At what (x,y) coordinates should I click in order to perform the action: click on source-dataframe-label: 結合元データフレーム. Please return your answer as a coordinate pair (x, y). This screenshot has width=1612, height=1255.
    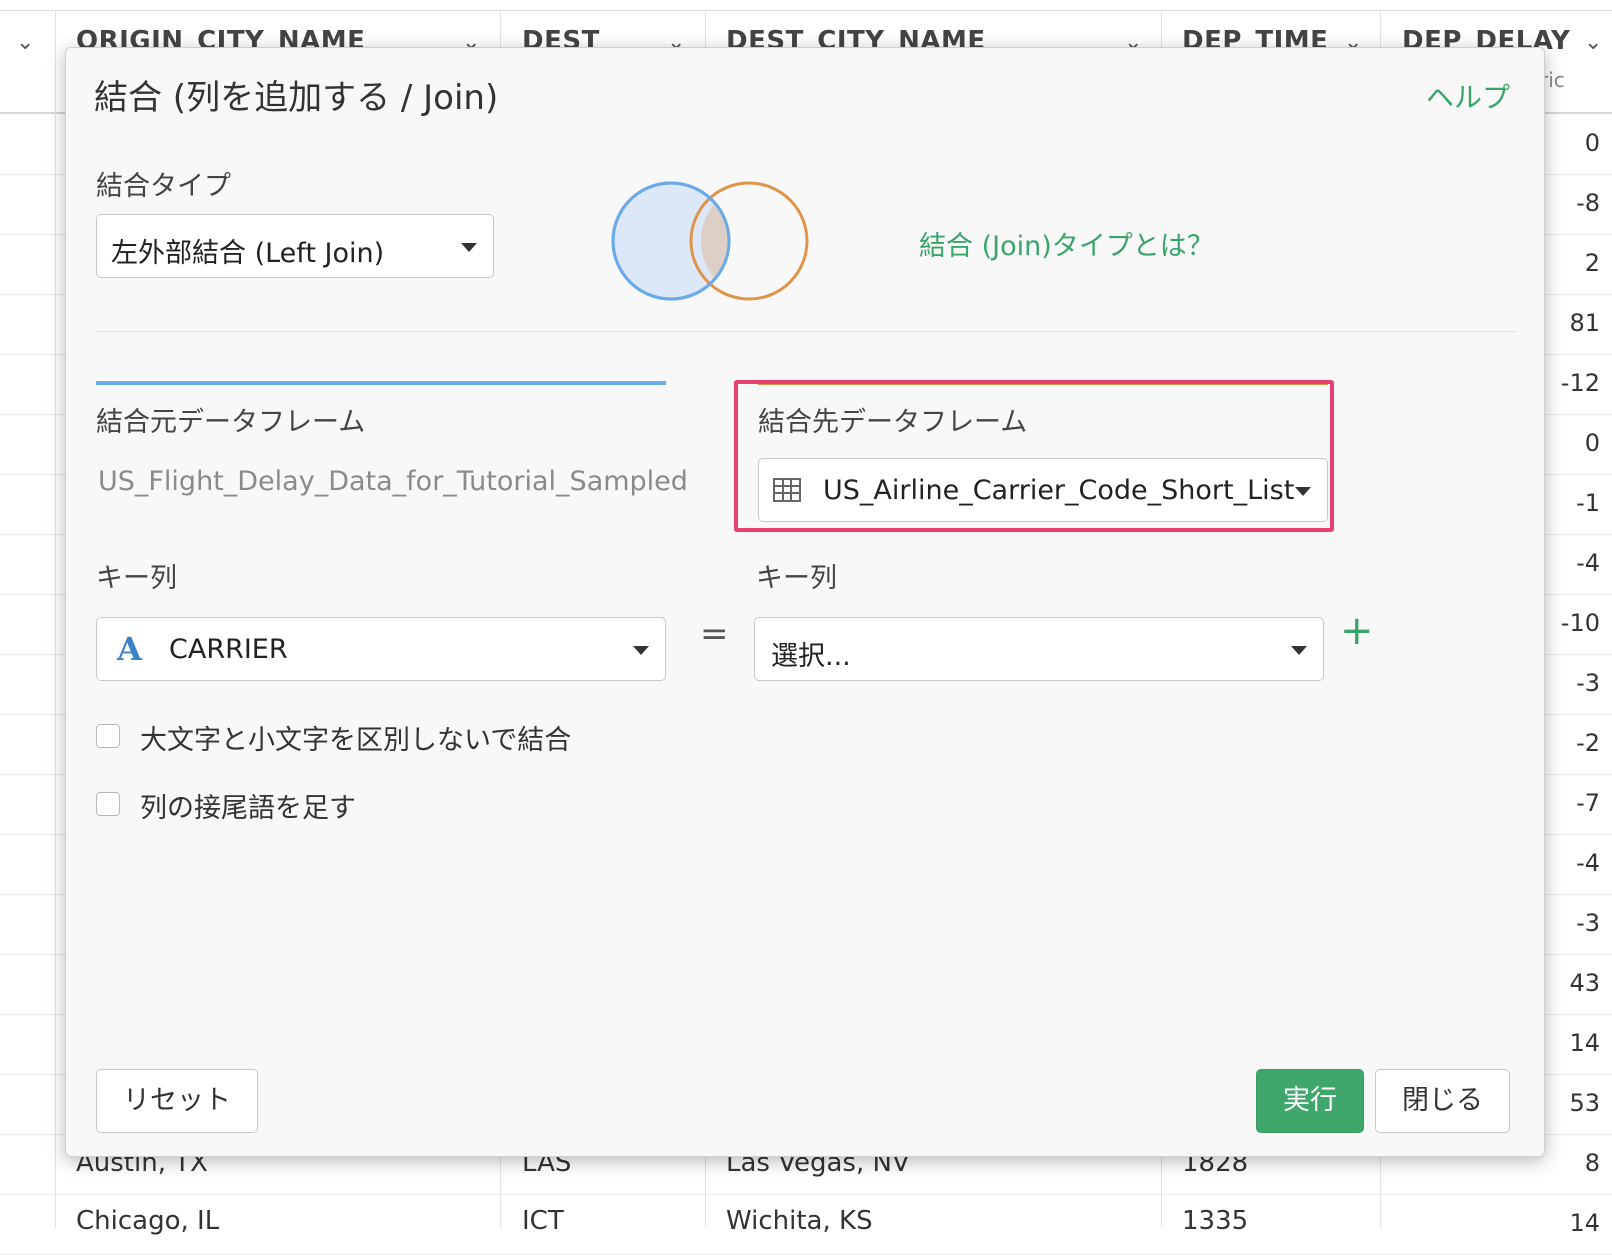
    Looking at the image, I should click on (231, 422).